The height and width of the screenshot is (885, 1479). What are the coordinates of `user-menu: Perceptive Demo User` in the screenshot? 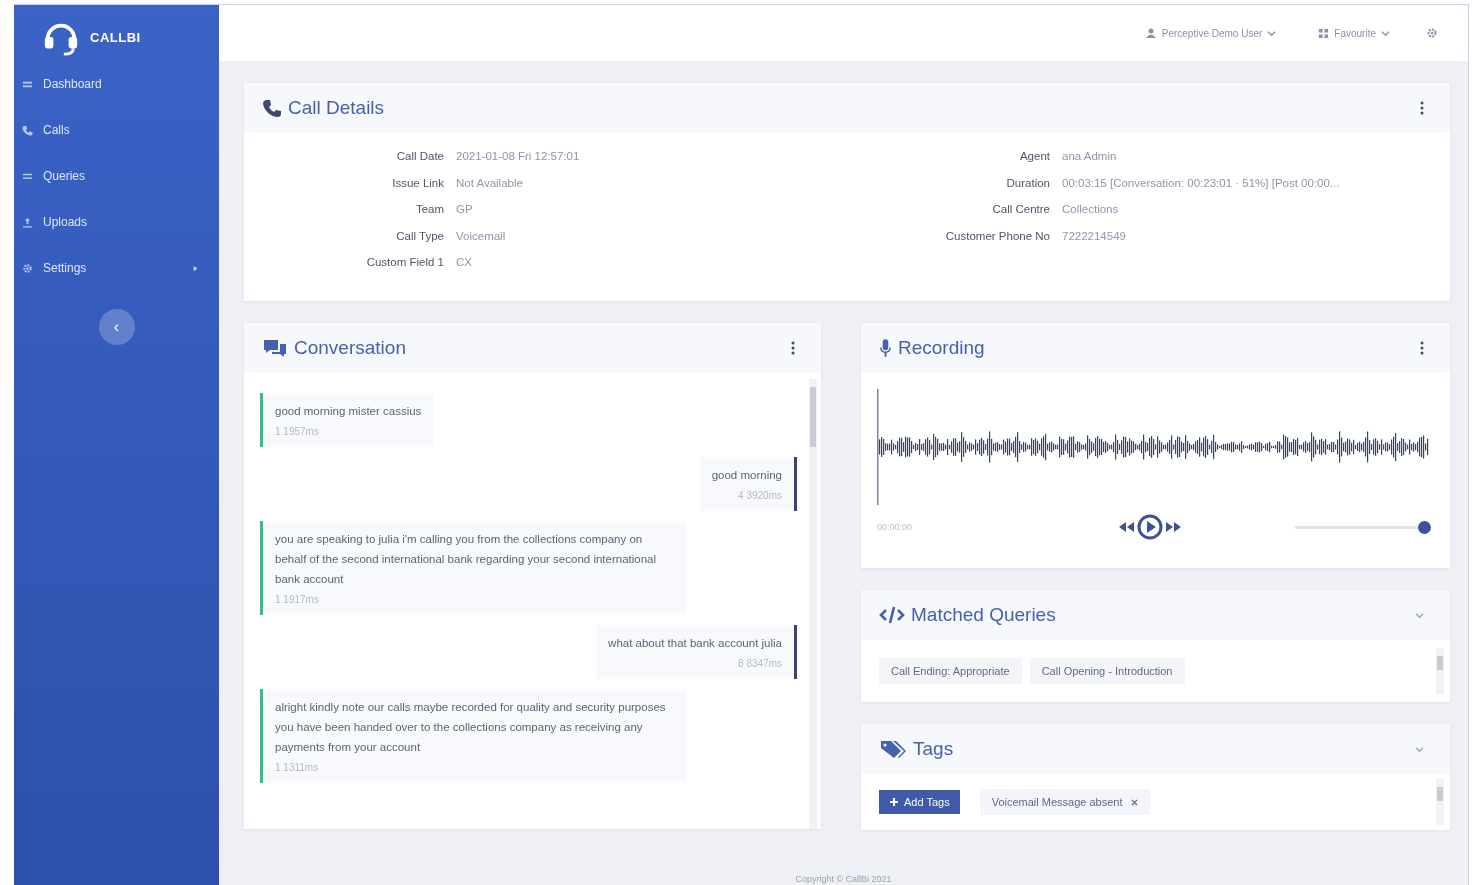 It's located at (1210, 33).